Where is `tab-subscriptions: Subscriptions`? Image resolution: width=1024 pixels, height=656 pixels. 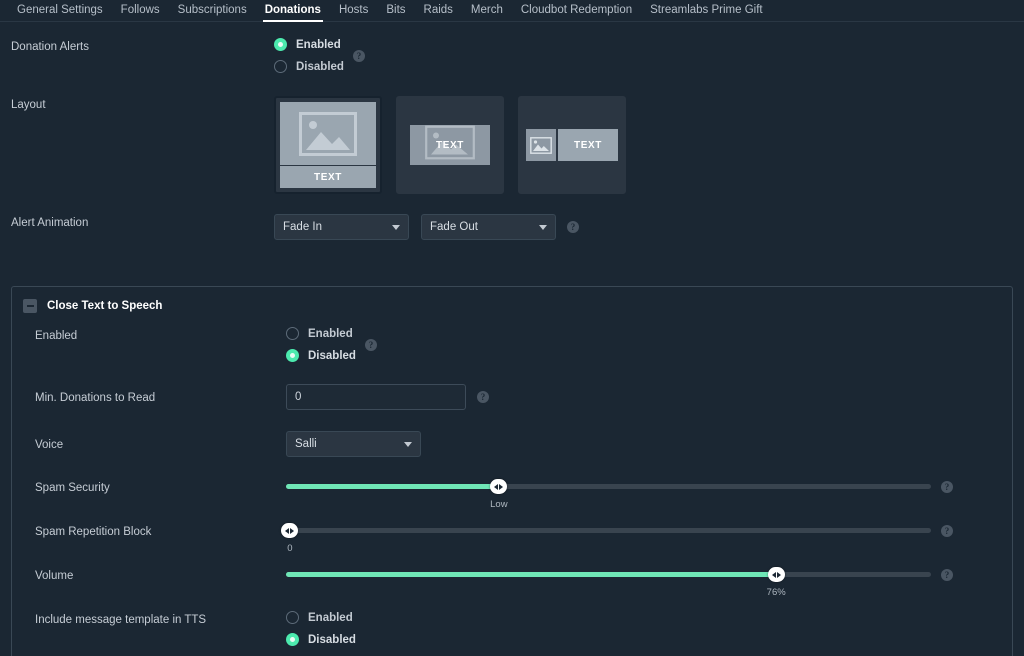
tab-subscriptions: Subscriptions is located at coordinates (212, 12).